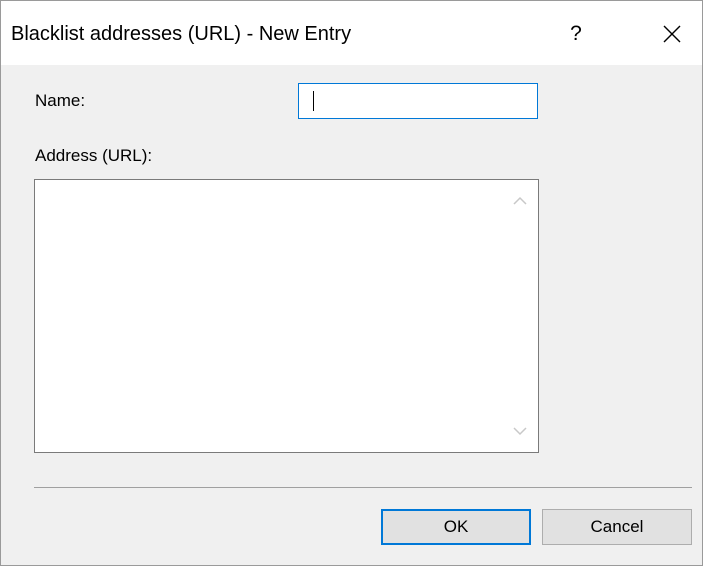 This screenshot has width=703, height=566. I want to click on address-label: Address (URL):, so click(94, 155).